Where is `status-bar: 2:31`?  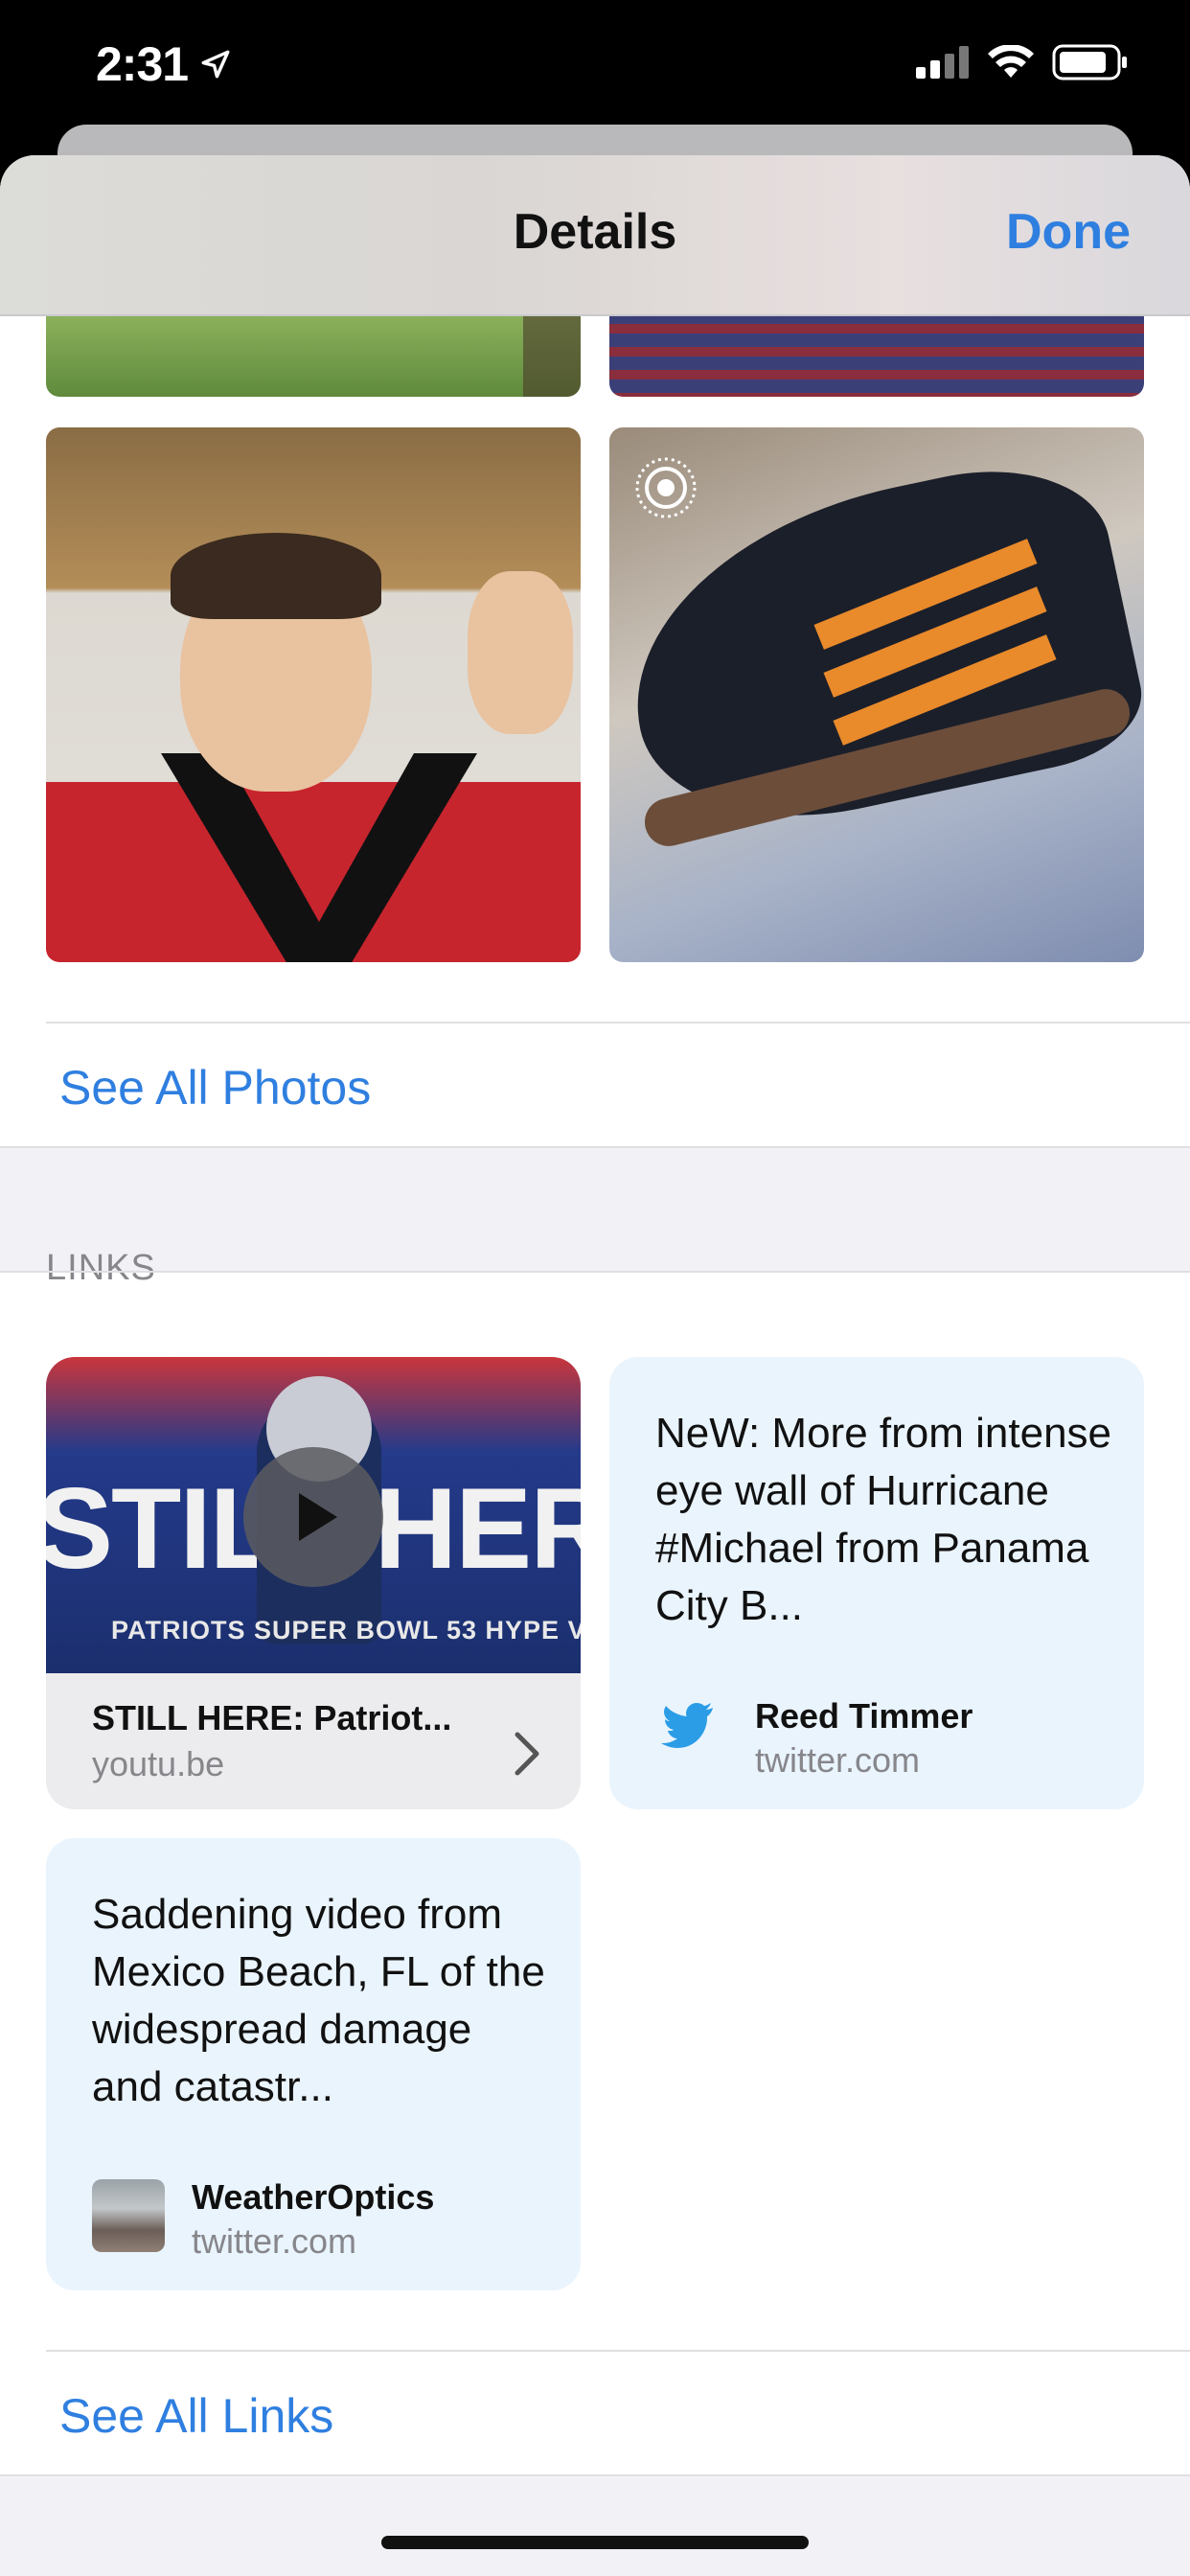
status-bar: 2:31 is located at coordinates (595, 67).